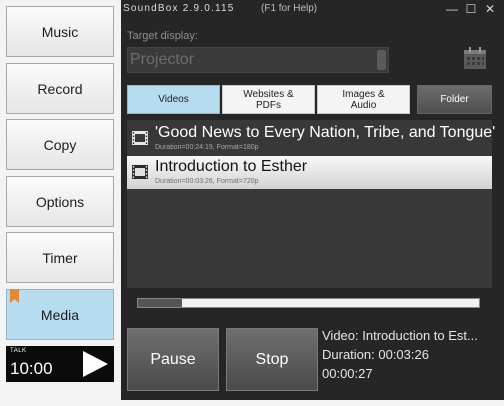 The image size is (504, 406). I want to click on nav-record-button: Record, so click(60, 88).